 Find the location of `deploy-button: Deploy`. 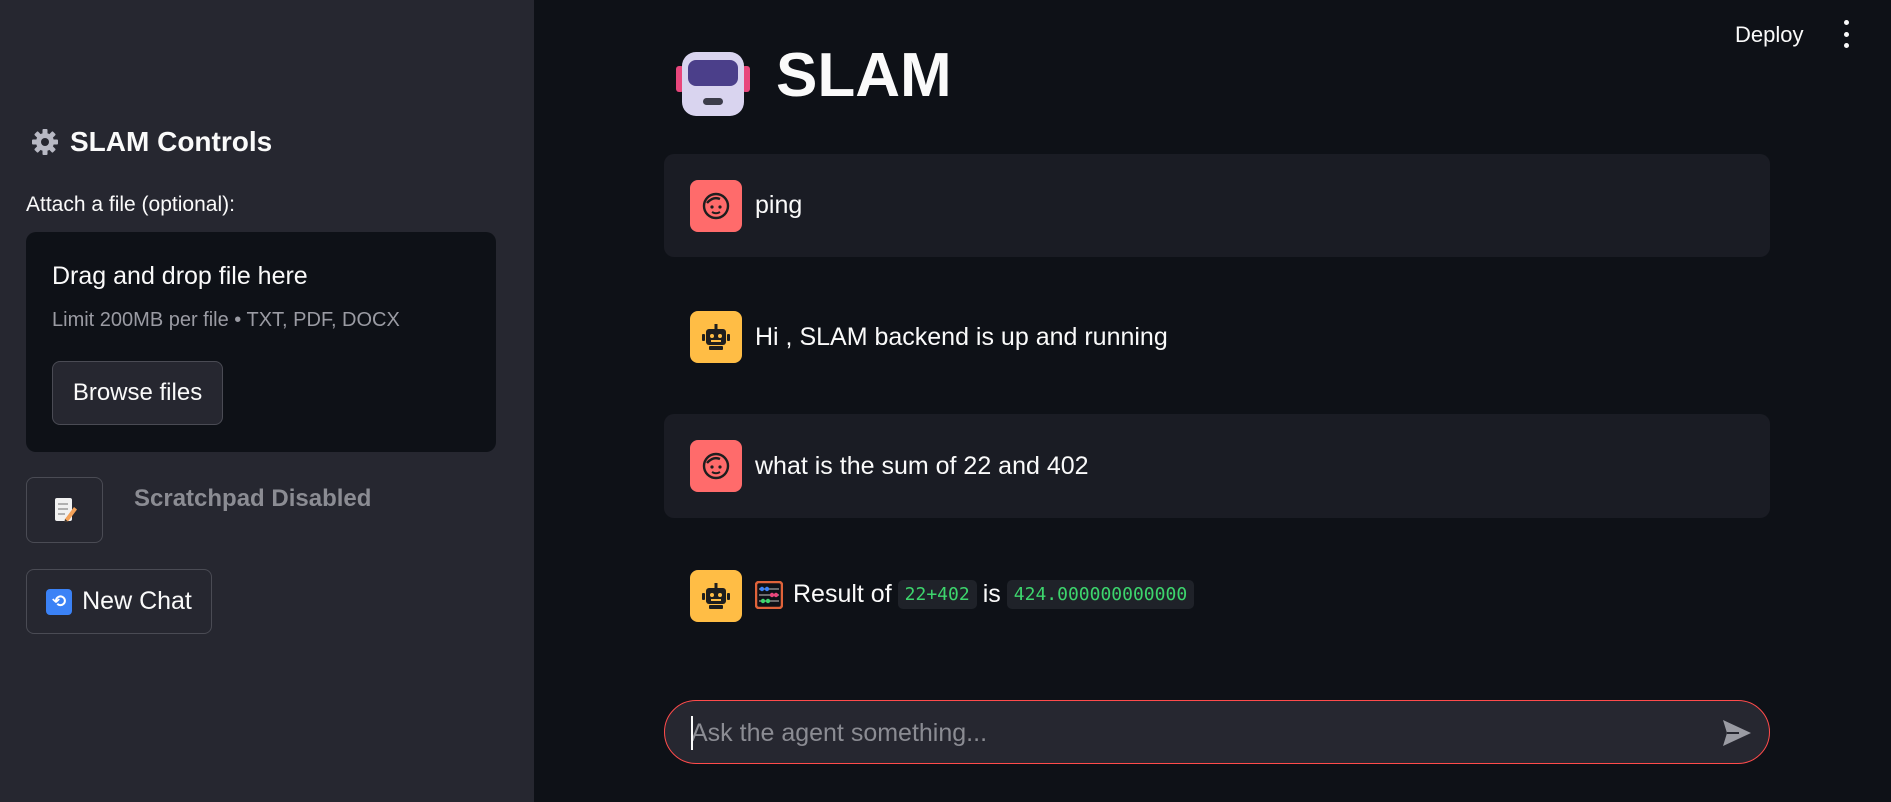

deploy-button: Deploy is located at coordinates (1769, 35).